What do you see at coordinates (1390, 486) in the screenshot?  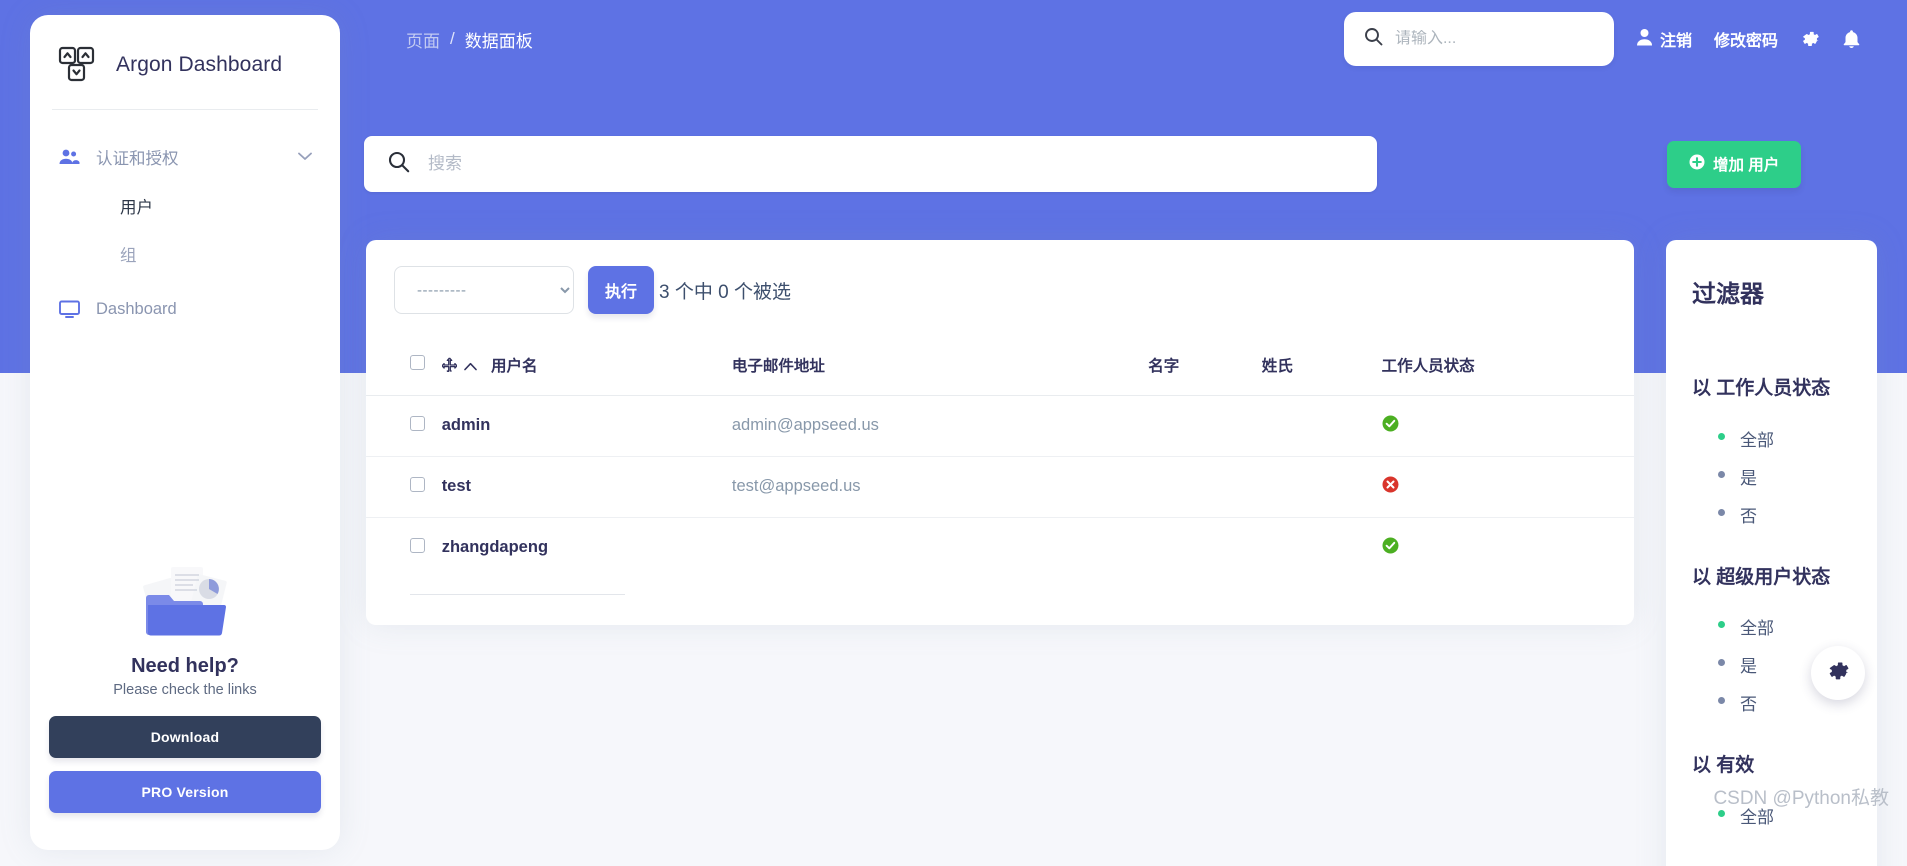 I see `status-no-icon` at bounding box center [1390, 486].